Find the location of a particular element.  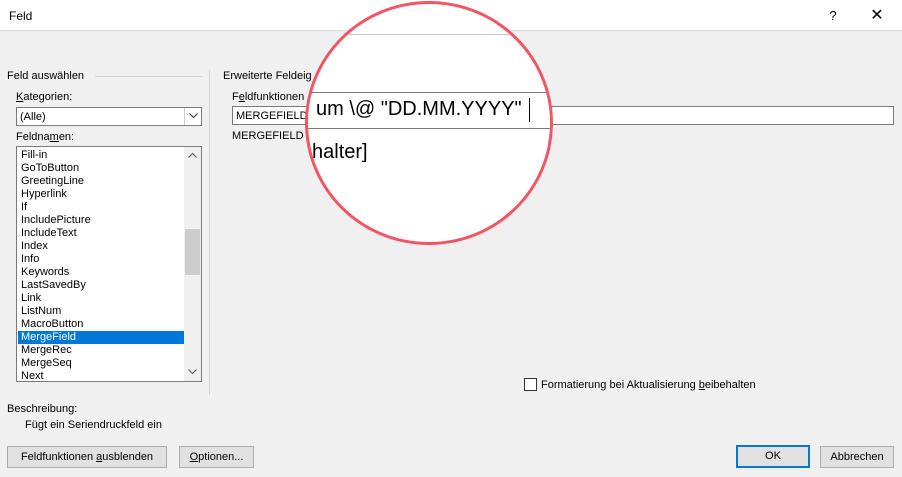

scroll-down-icon is located at coordinates (192, 372).